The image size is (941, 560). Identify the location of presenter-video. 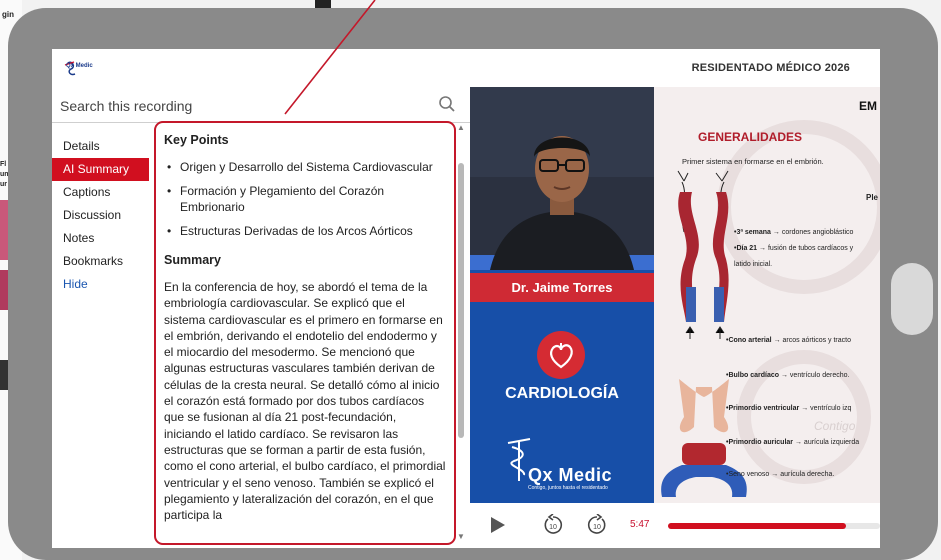
(562, 178).